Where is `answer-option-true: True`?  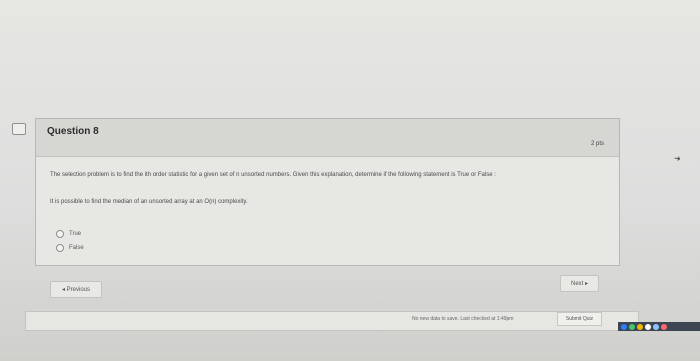 answer-option-true: True is located at coordinates (68, 234).